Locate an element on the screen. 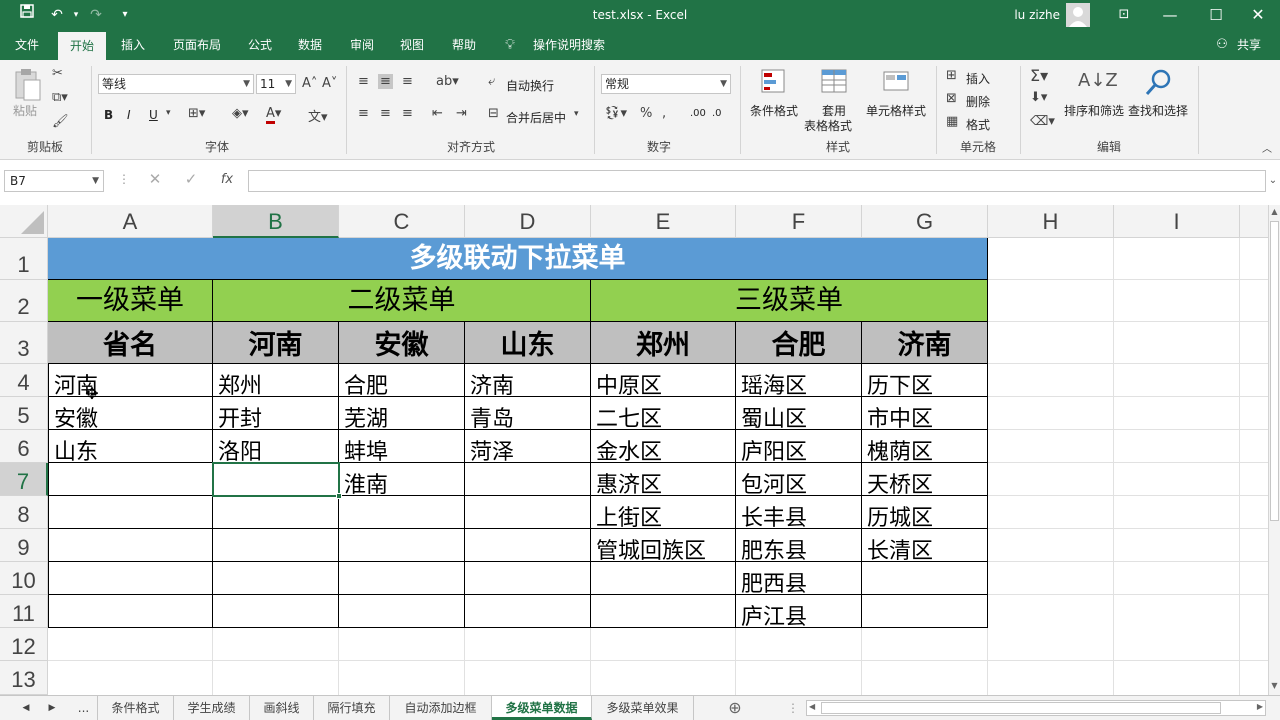 Image resolution: width=1280 pixels, height=720 pixels. cell-a6: 山东 is located at coordinates (130, 449).